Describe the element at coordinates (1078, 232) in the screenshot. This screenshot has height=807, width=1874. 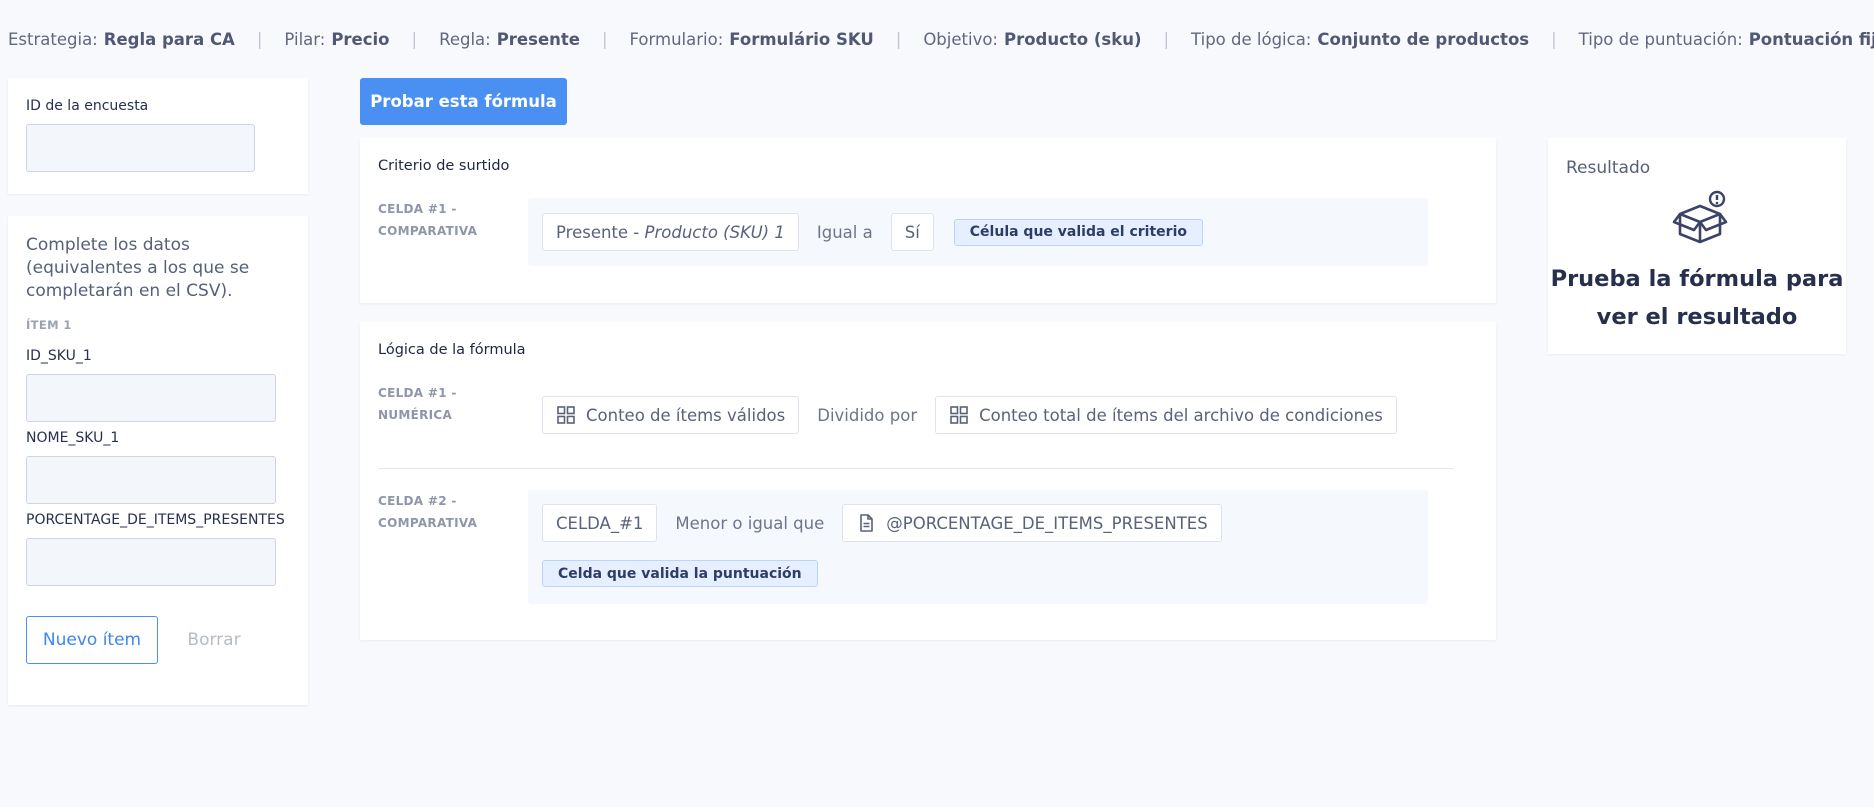
I see `criteria-valid-tag: Célula que valida el criterio` at that location.